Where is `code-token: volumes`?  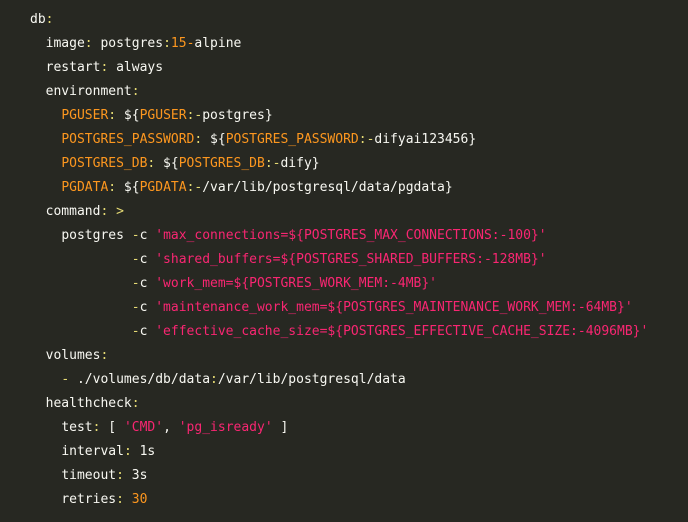
code-token: volumes is located at coordinates (73, 355).